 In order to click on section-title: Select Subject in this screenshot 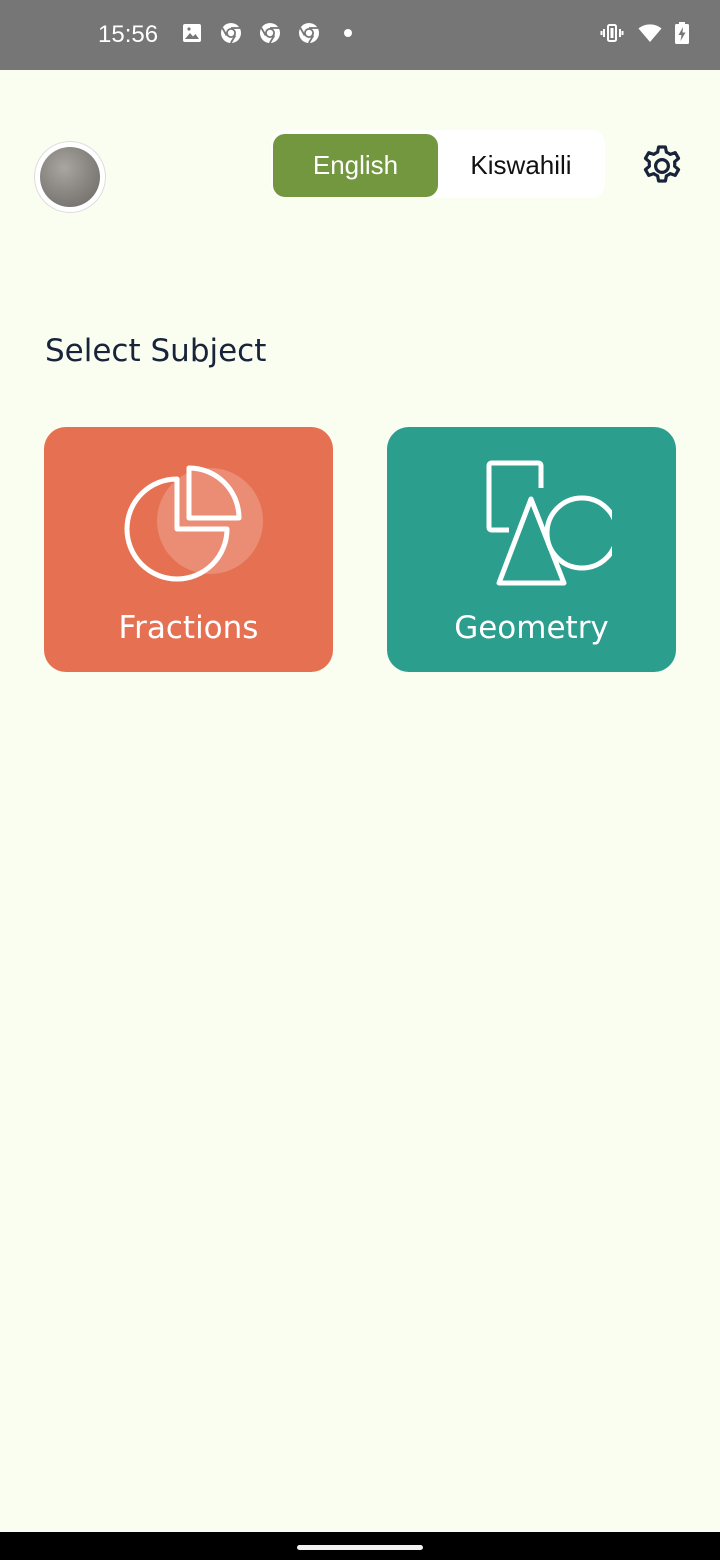, I will do `click(156, 351)`.